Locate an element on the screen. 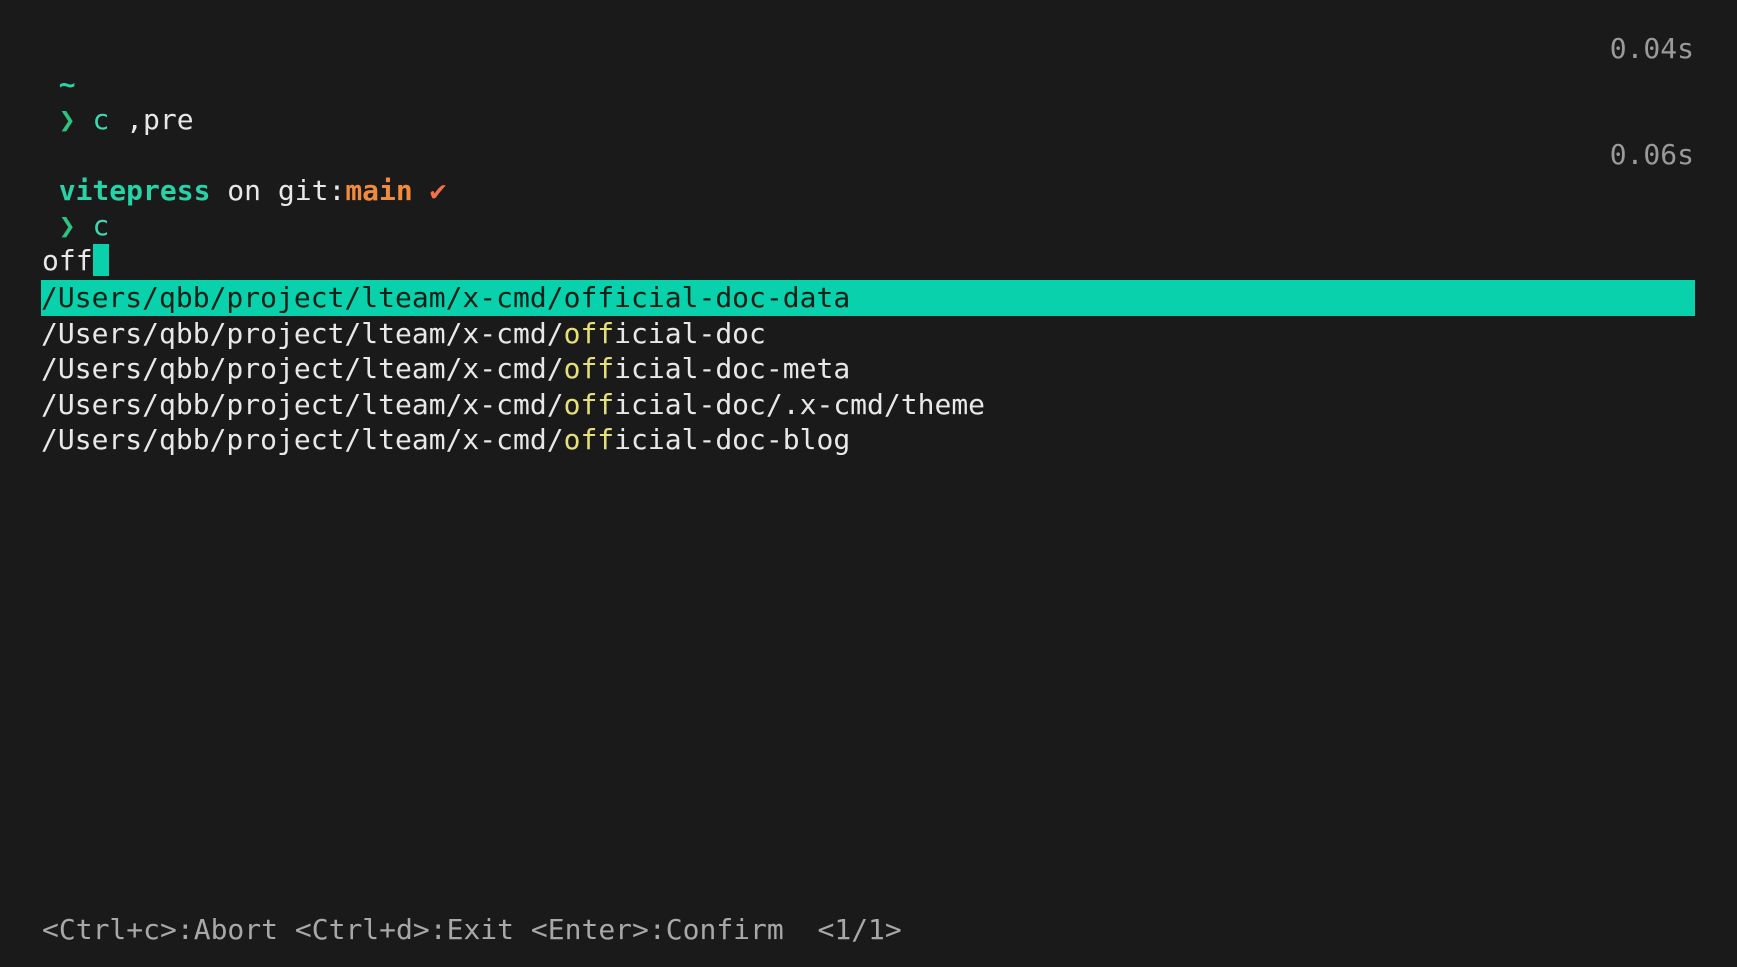  search-input: off is located at coordinates (75, 261).